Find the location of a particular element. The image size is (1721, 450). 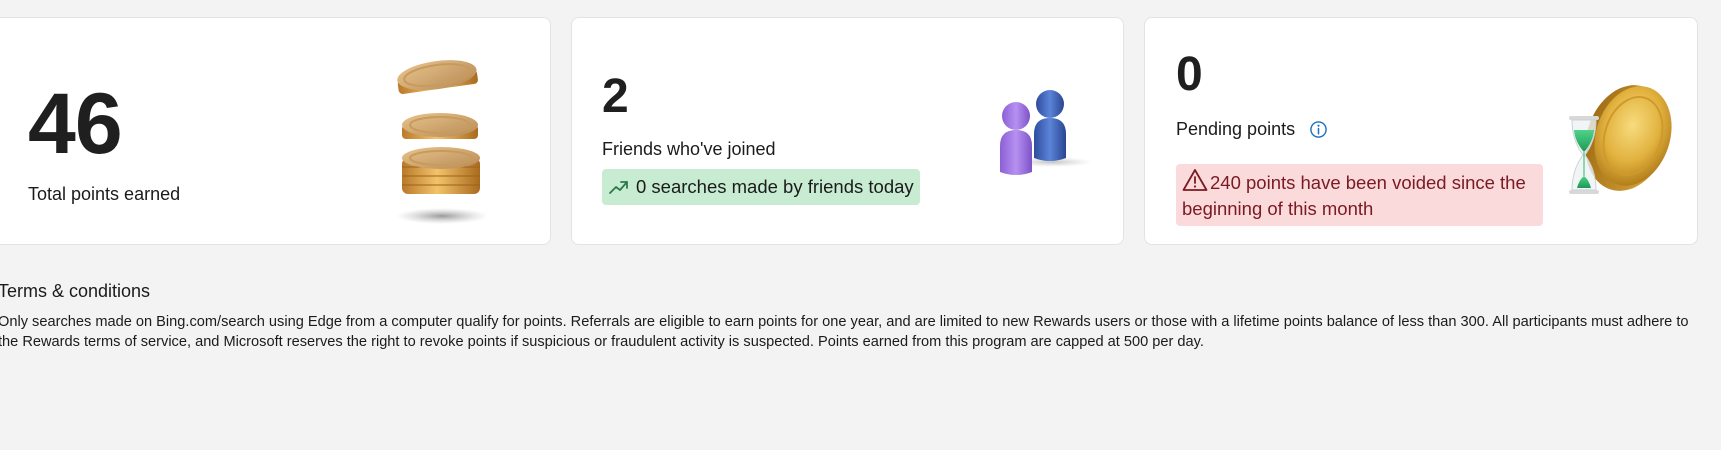

coins-stack-illustration is located at coordinates (442, 142).